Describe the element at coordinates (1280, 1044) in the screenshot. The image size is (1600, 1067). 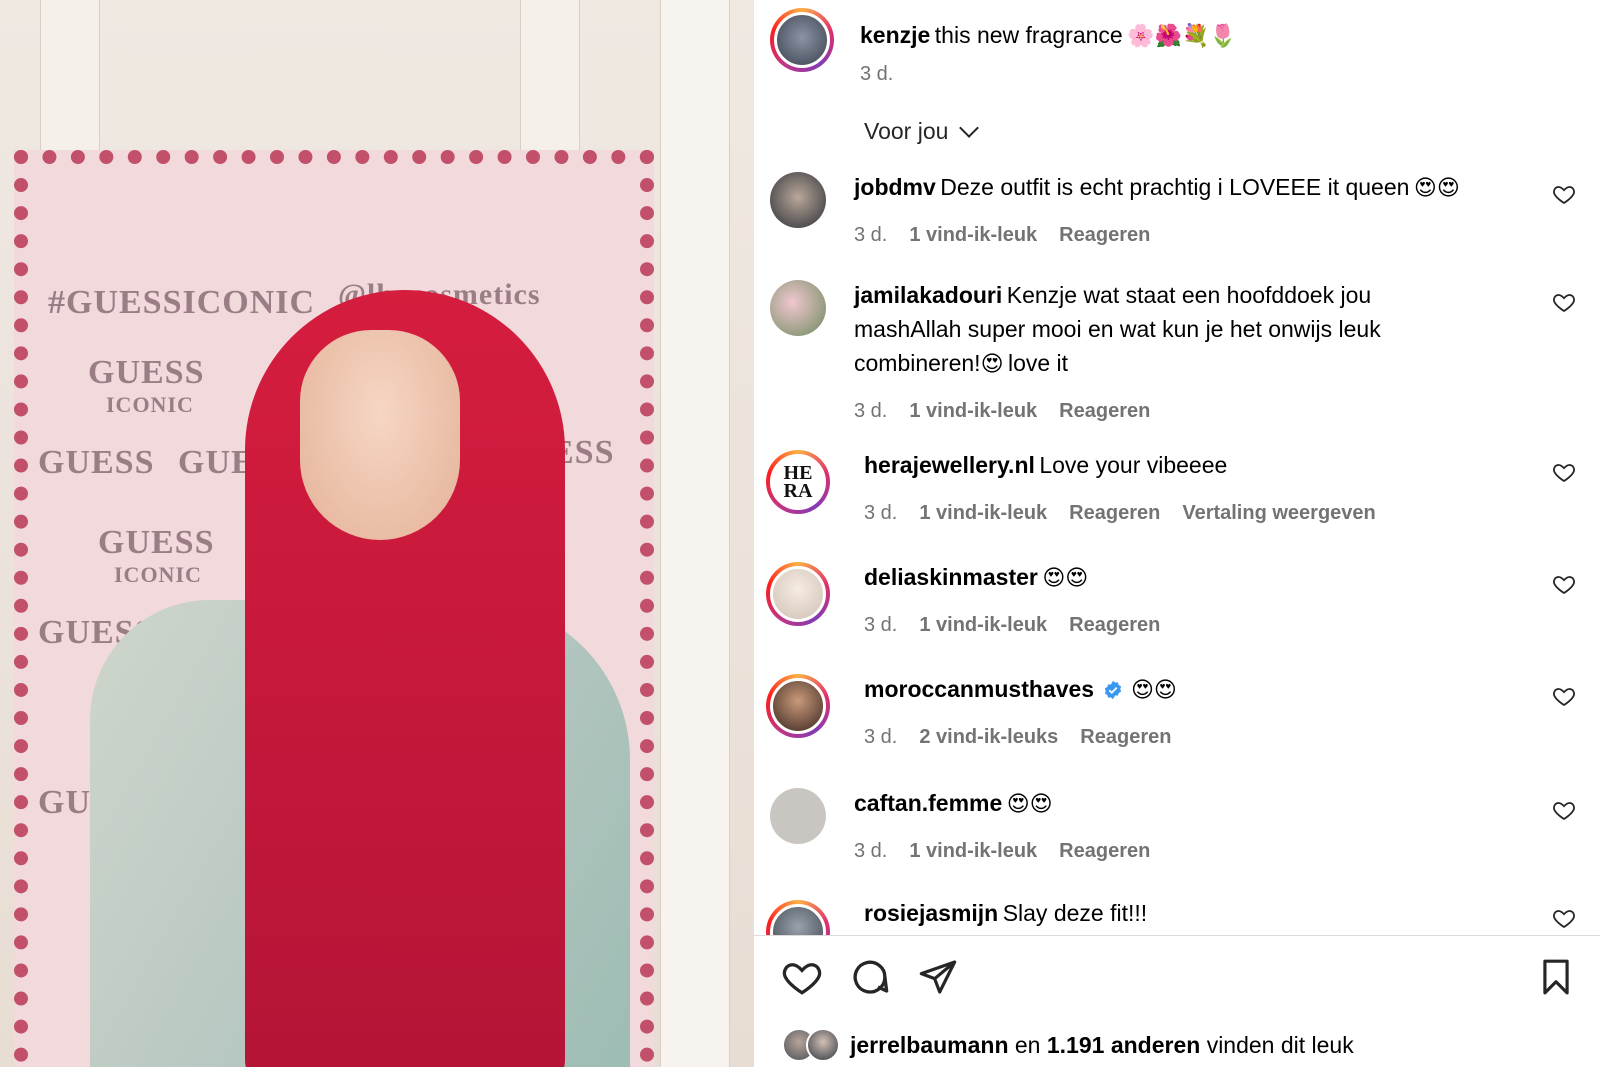
I see `likes-suffix: vinden dit leuk` at that location.